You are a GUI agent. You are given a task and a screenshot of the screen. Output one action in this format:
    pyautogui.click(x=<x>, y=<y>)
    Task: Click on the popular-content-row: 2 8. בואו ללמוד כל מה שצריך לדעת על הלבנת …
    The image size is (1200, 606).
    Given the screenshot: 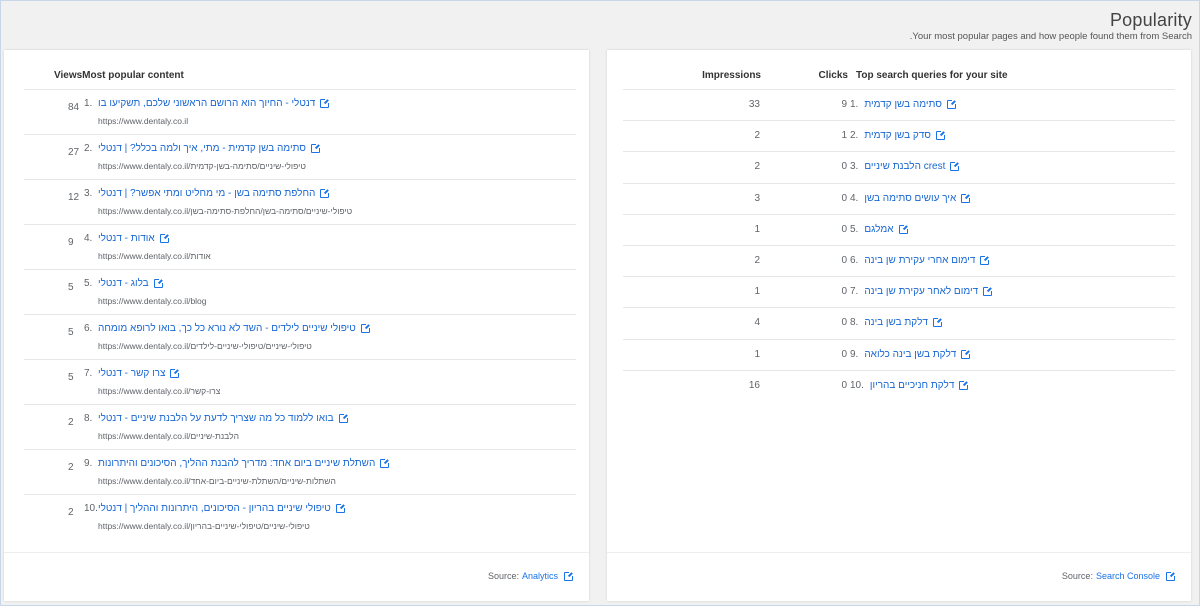 What is the action you would take?
    pyautogui.click(x=300, y=426)
    